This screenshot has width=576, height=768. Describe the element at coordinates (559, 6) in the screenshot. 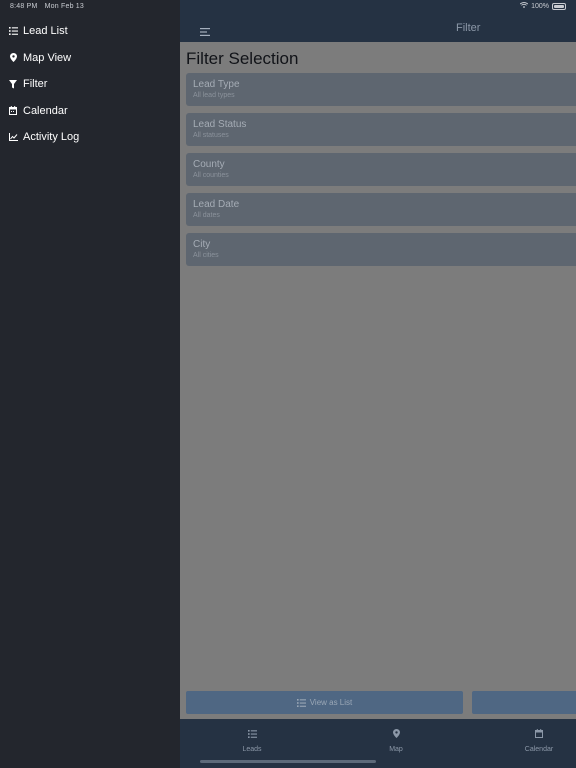

I see `battery-icon` at that location.